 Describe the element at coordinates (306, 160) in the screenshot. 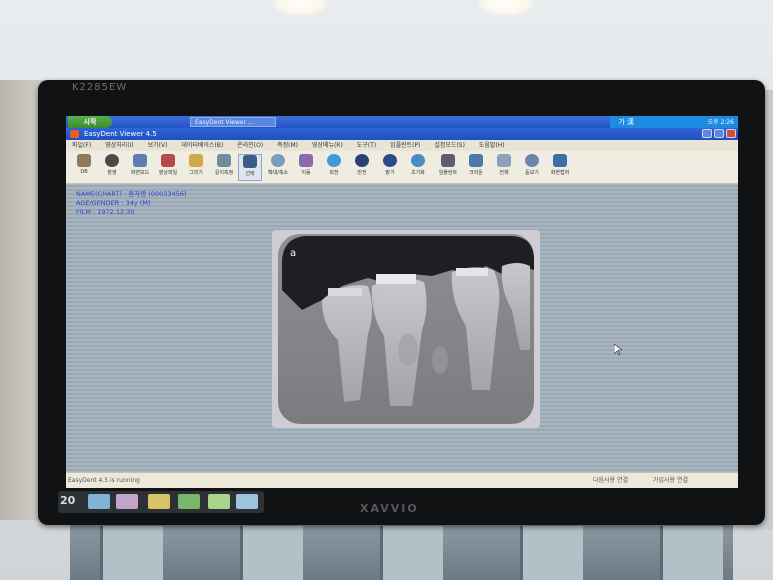

I see `move-icon` at that location.